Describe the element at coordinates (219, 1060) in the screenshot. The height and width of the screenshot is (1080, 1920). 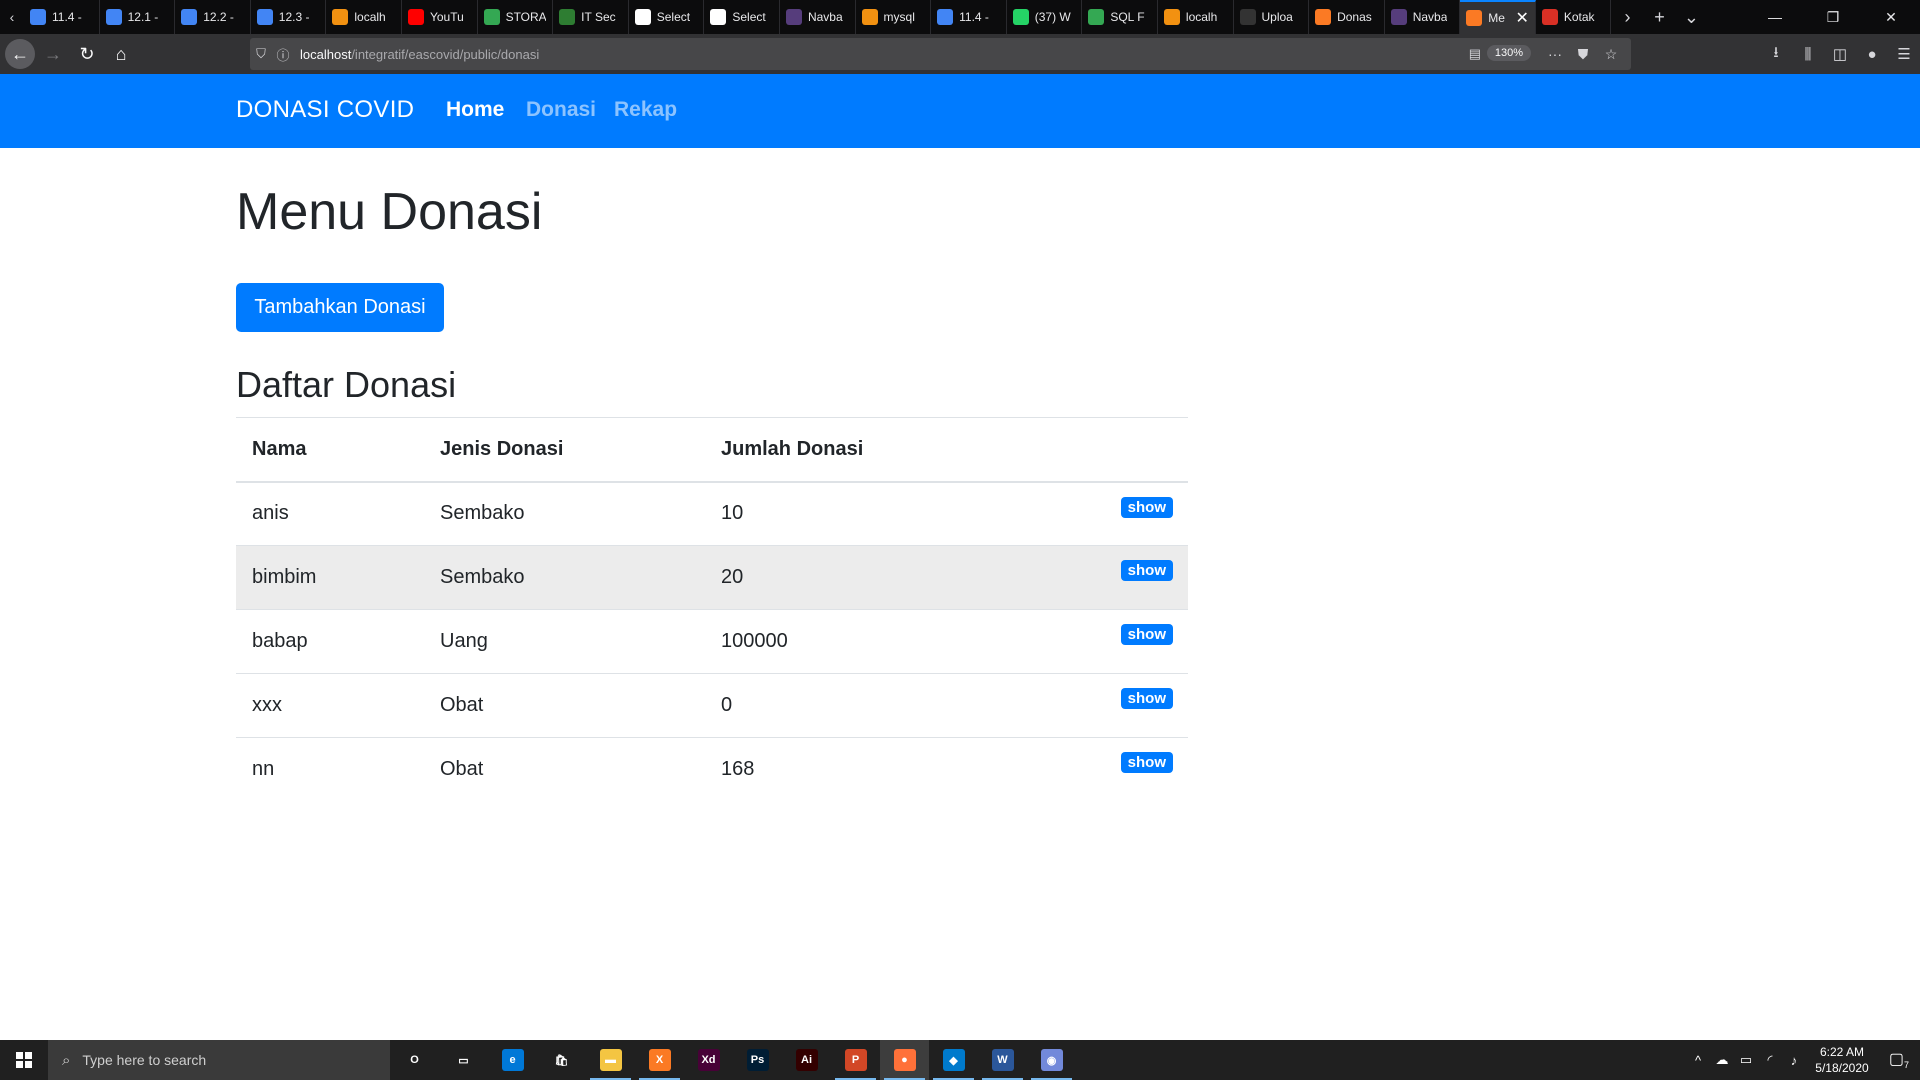
I see `taskbar-search-box: ⌕ Type here to search` at that location.